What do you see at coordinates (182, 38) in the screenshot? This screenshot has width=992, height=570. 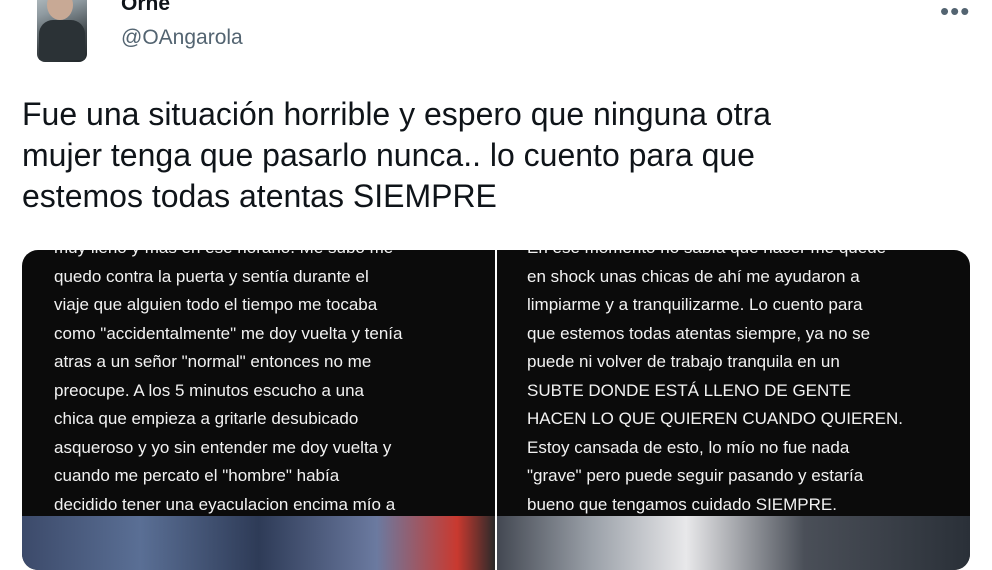 I see `author-handle: @OAngarola` at bounding box center [182, 38].